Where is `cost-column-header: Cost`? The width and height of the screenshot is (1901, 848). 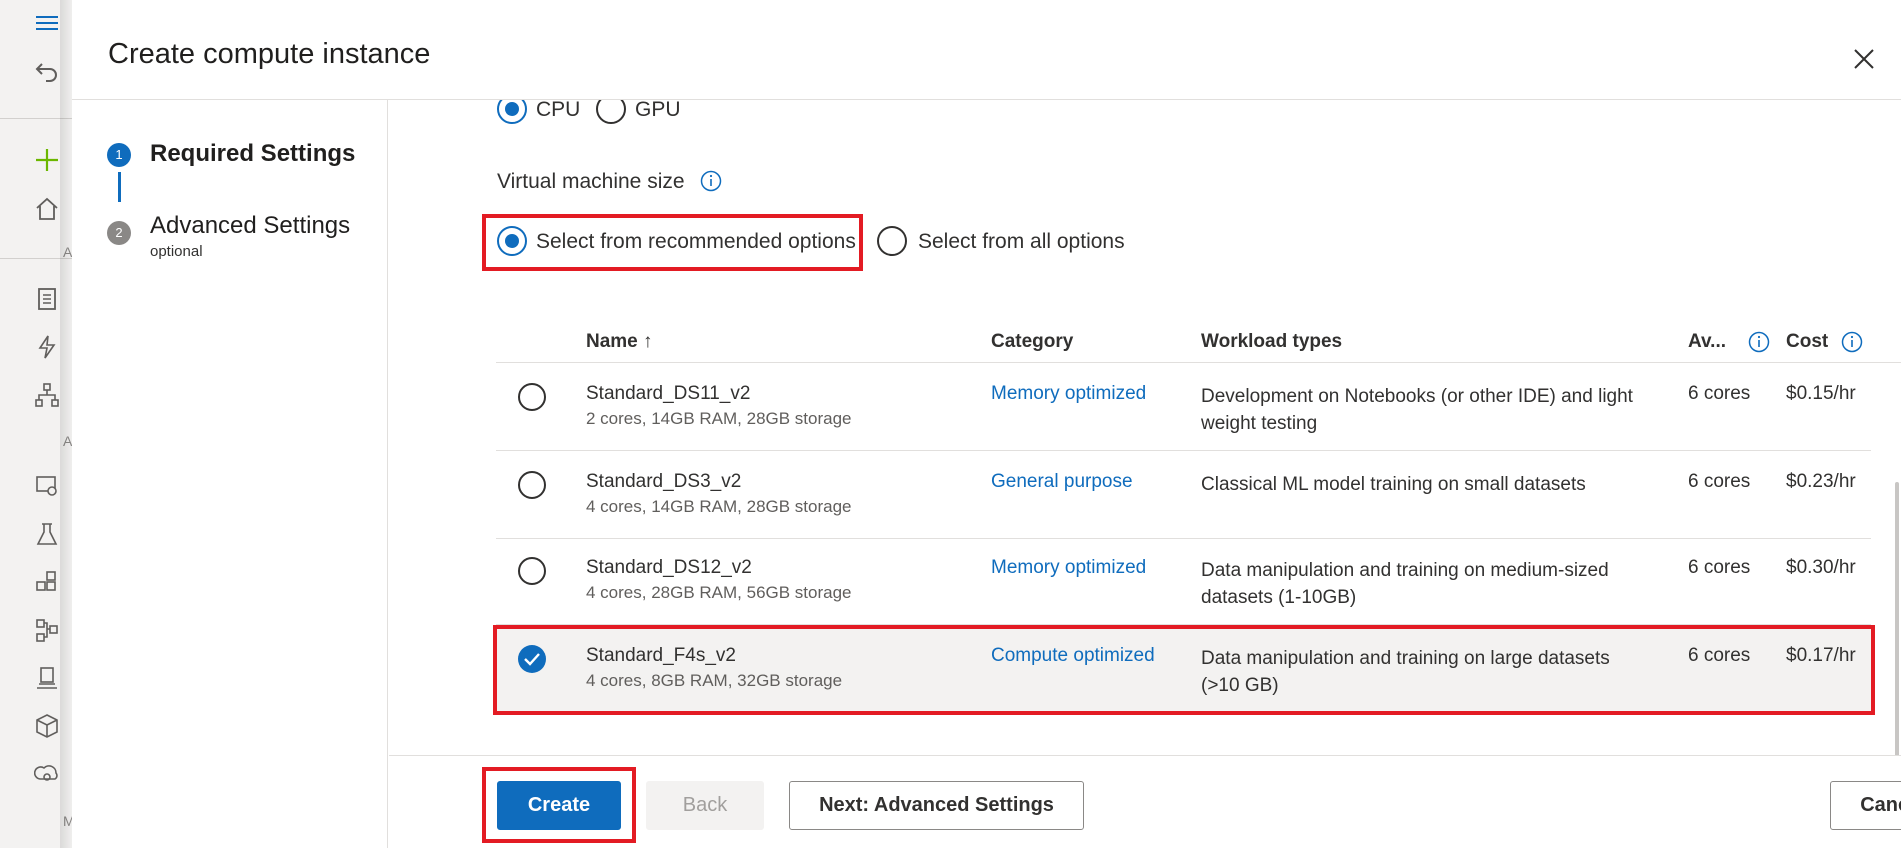 cost-column-header: Cost is located at coordinates (1807, 342).